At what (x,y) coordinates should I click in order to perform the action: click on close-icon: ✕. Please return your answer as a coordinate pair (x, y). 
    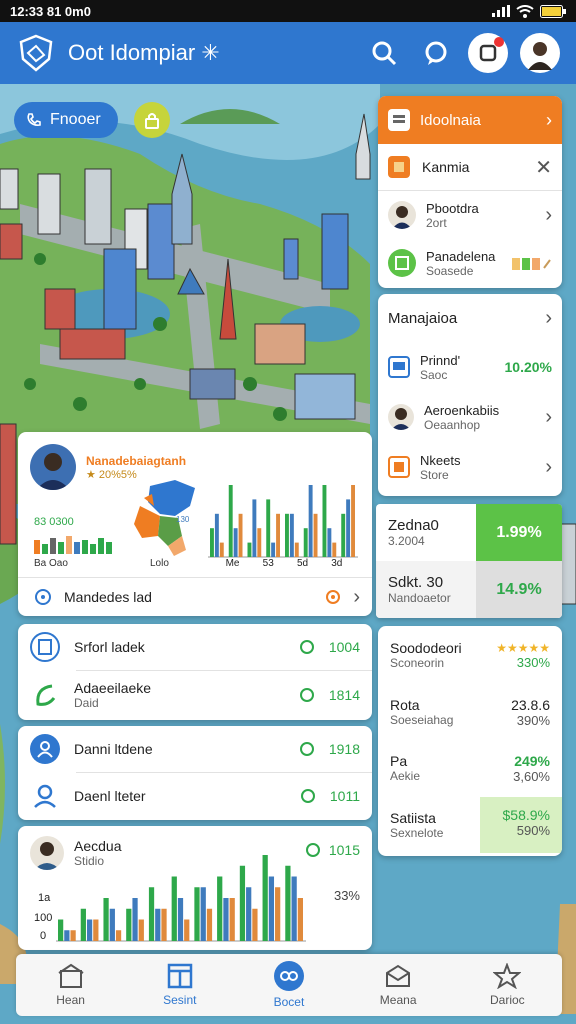
    Looking at the image, I should click on (543, 167).